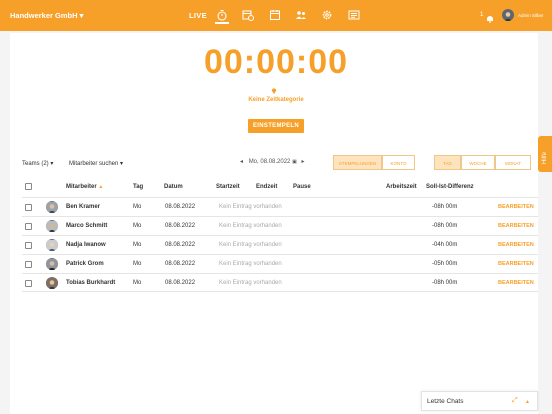 The width and height of the screenshot is (552, 414). What do you see at coordinates (445, 401) in the screenshot?
I see `recent-chats-title: Letzte Chats` at bounding box center [445, 401].